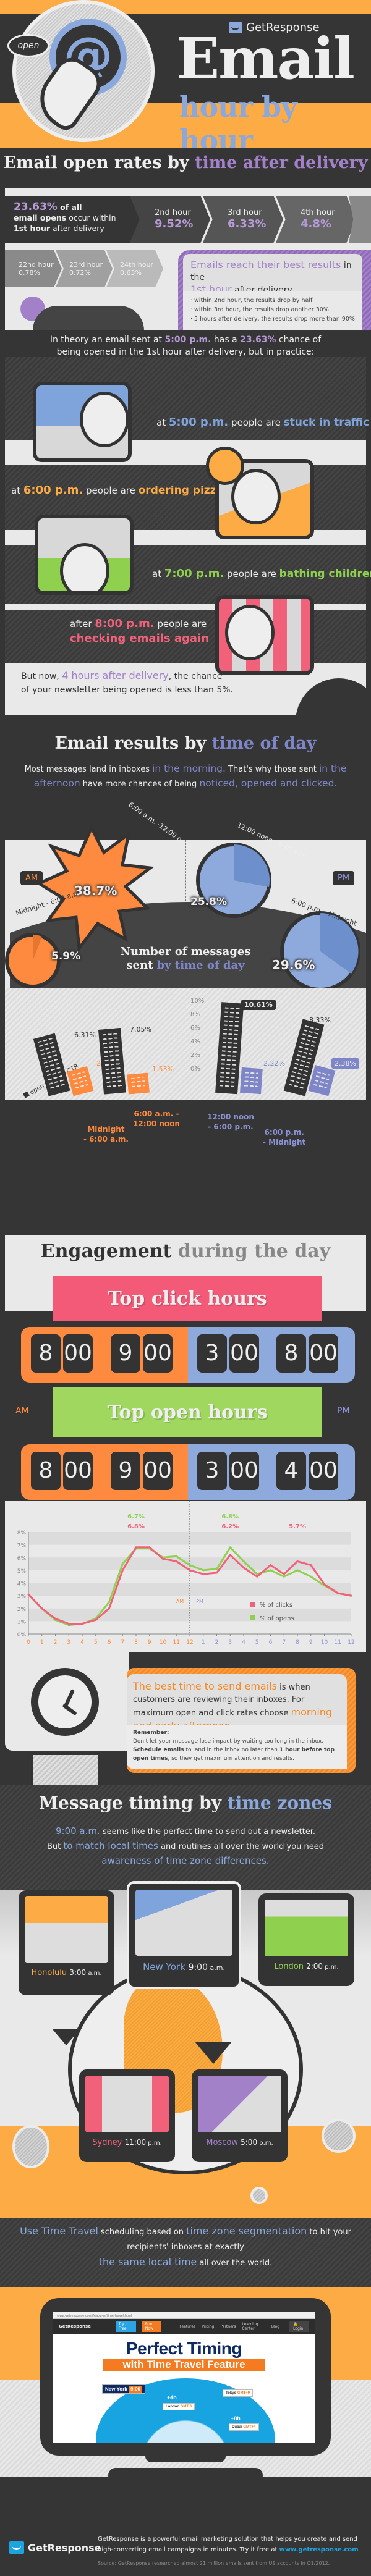  What do you see at coordinates (136, 1642) in the screenshot?
I see `x-tick-label: 8` at bounding box center [136, 1642].